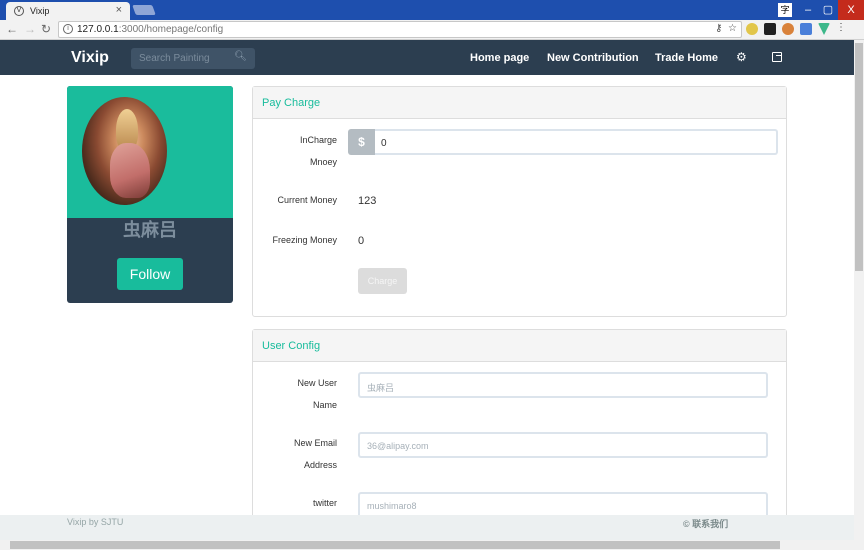 This screenshot has height=550, width=864. What do you see at coordinates (563, 385) in the screenshot?
I see `new-username-input: 虫麻吕` at bounding box center [563, 385].